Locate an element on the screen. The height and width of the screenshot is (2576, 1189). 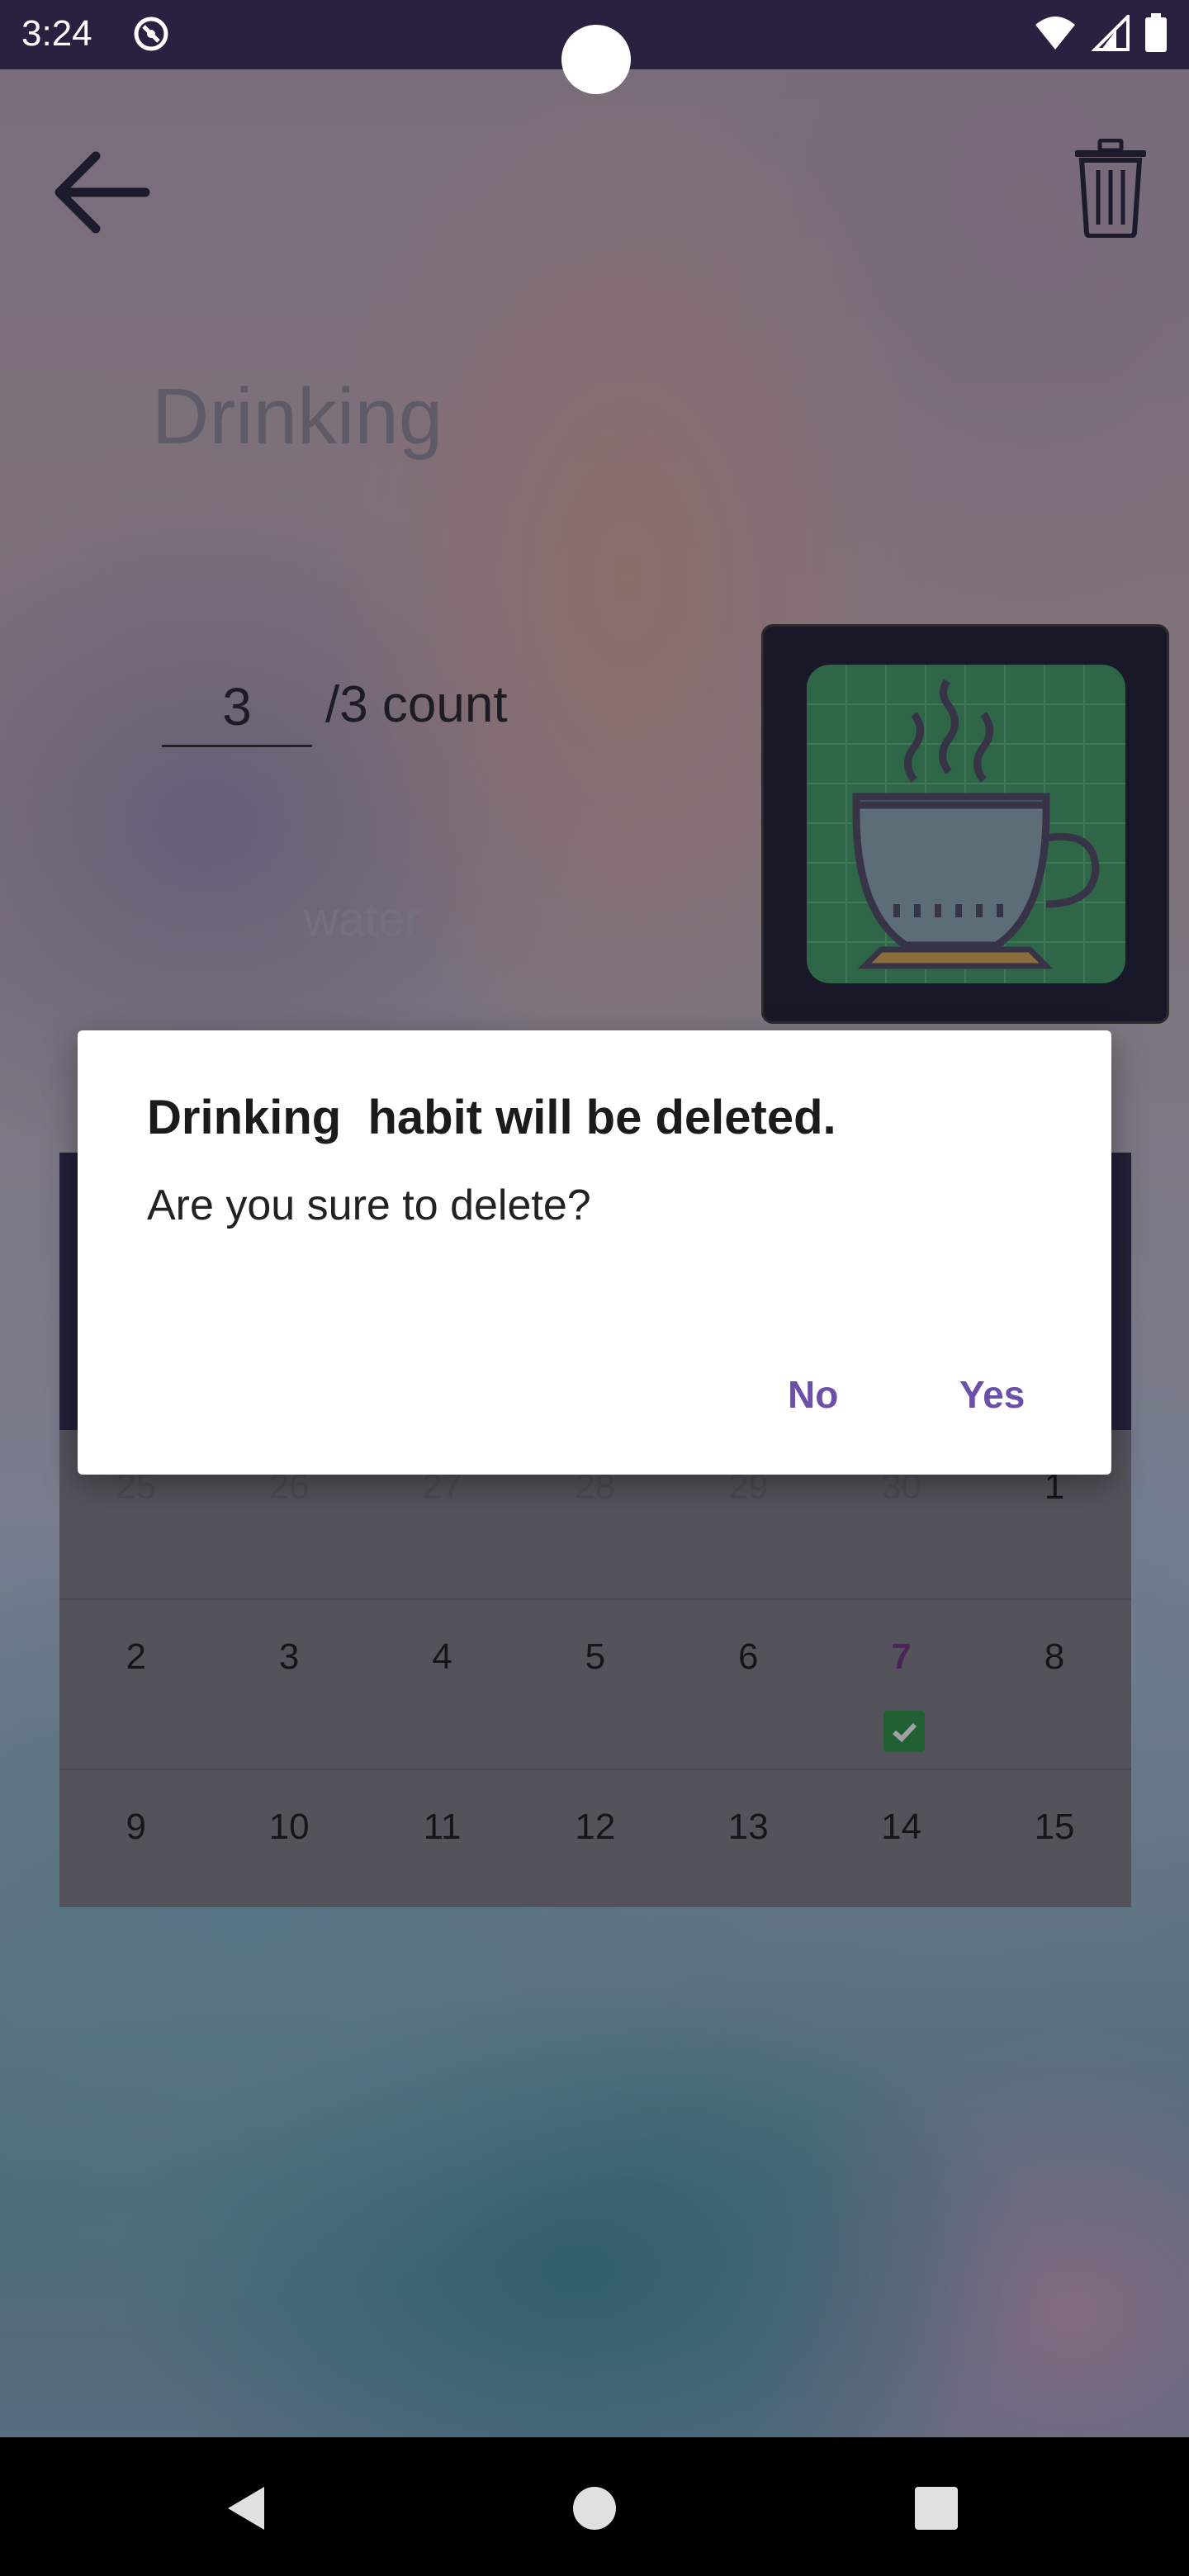
status-icons is located at coordinates (1101, 33).